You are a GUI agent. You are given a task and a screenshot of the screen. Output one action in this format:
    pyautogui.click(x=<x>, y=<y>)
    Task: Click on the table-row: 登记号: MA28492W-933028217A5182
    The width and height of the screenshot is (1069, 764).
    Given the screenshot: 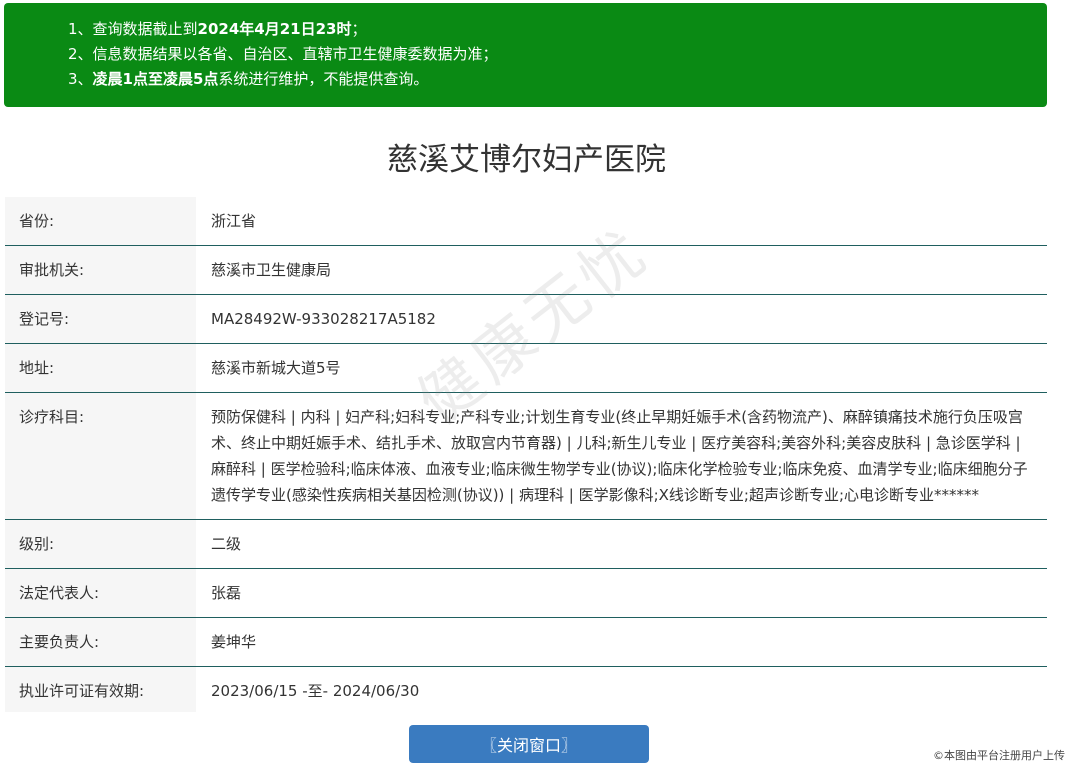 What is the action you would take?
    pyautogui.click(x=526, y=319)
    